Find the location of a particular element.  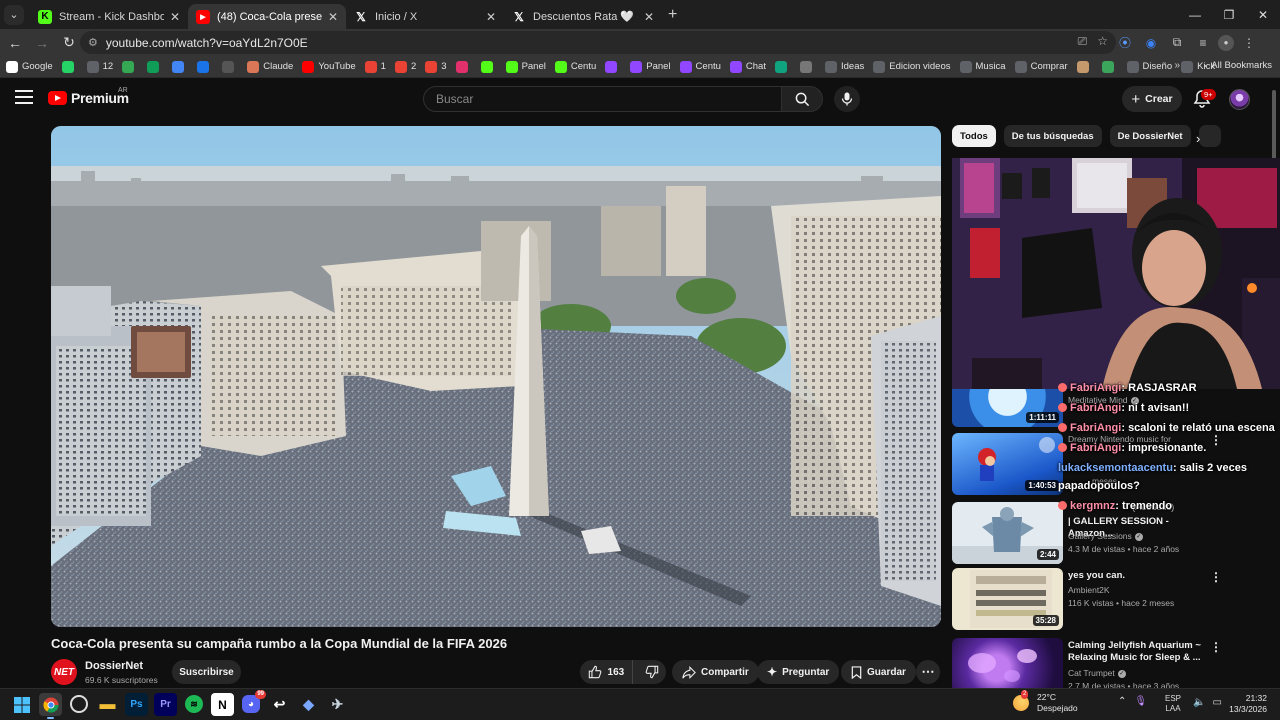

video-thumbnail is located at coordinates (1007, 663).